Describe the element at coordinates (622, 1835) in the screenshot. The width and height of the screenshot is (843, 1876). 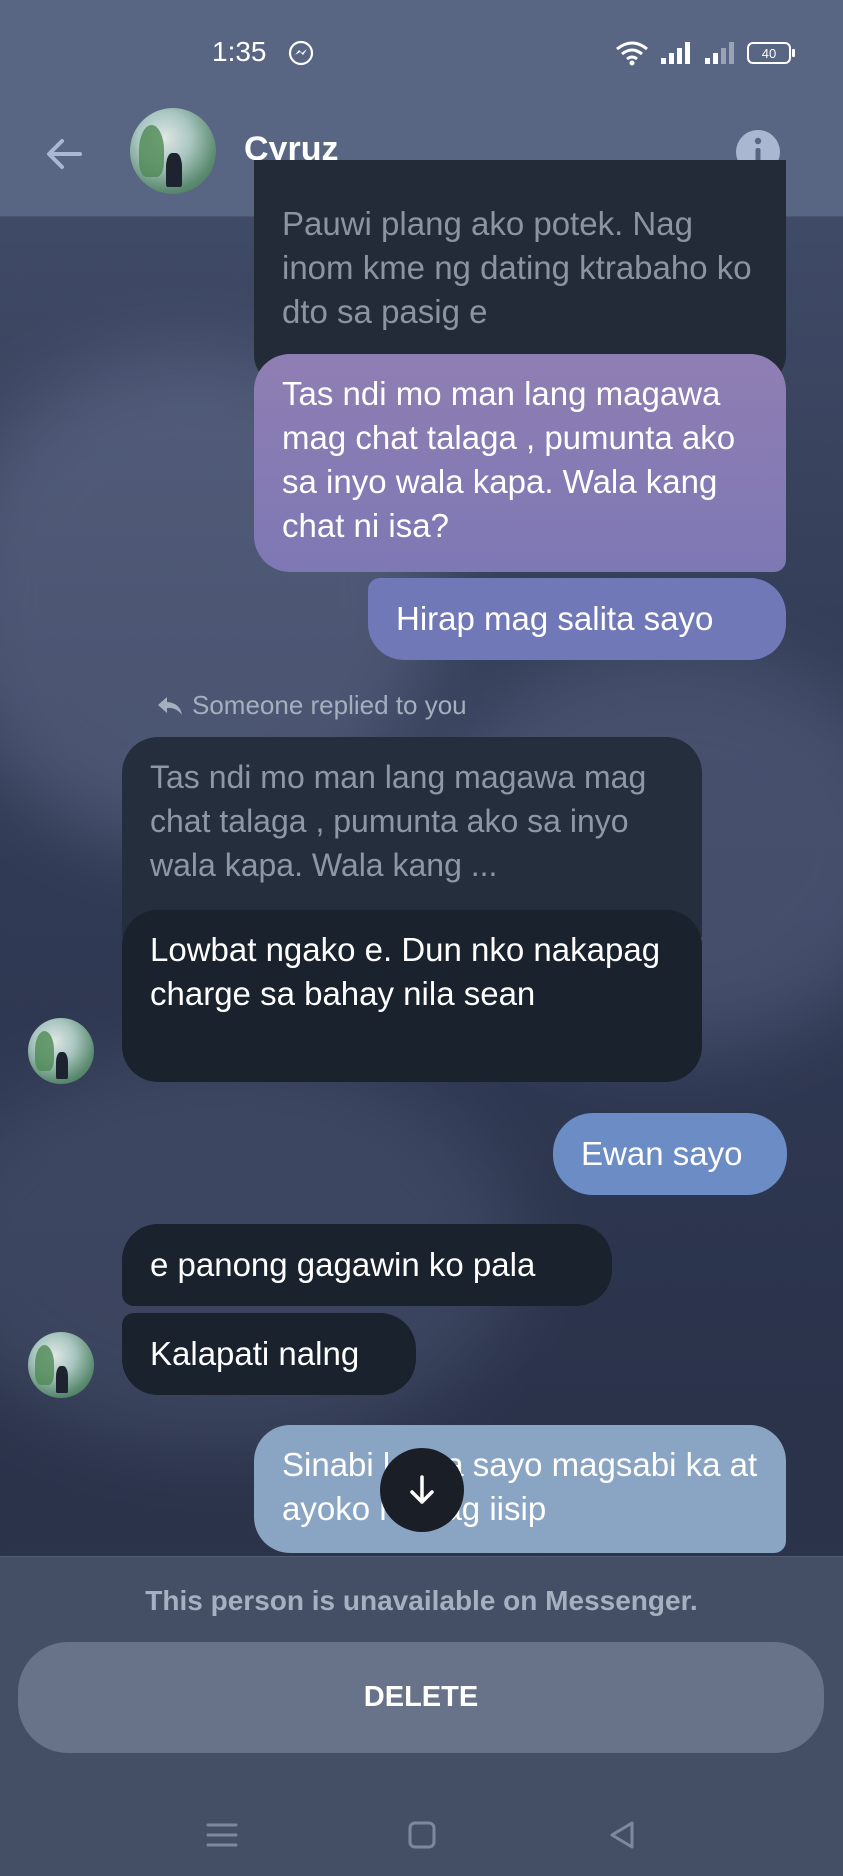
I see `back-nav-icon` at that location.